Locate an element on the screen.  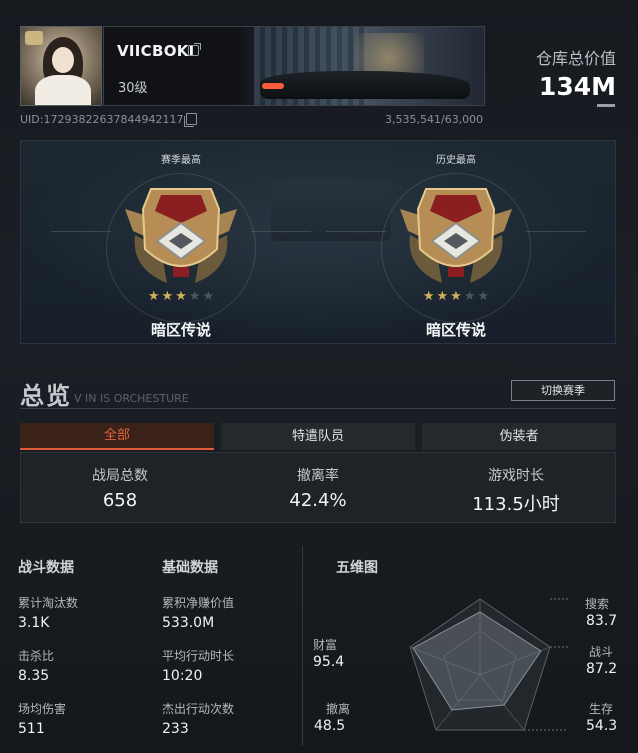
mode-tabs: 全部 特遣队员 伪装者 is located at coordinates (318, 436).